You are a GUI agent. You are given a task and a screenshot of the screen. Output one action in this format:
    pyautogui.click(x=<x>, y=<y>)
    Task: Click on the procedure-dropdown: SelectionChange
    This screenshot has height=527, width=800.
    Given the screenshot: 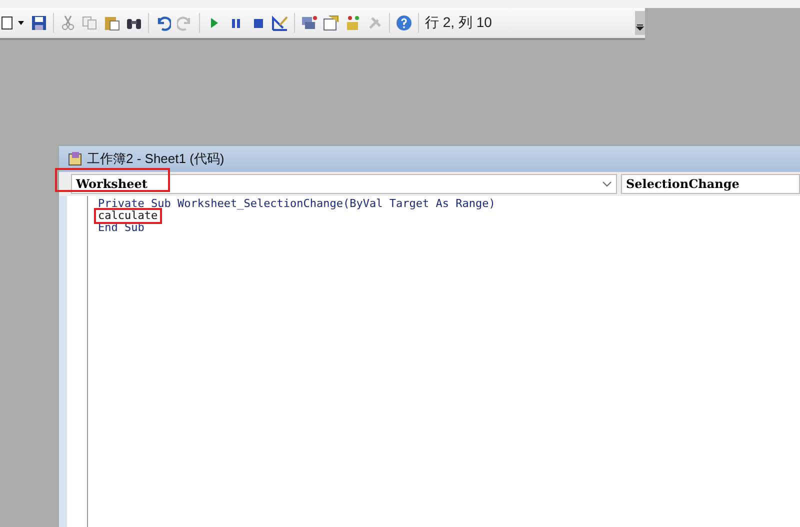 What is the action you would take?
    pyautogui.click(x=710, y=184)
    